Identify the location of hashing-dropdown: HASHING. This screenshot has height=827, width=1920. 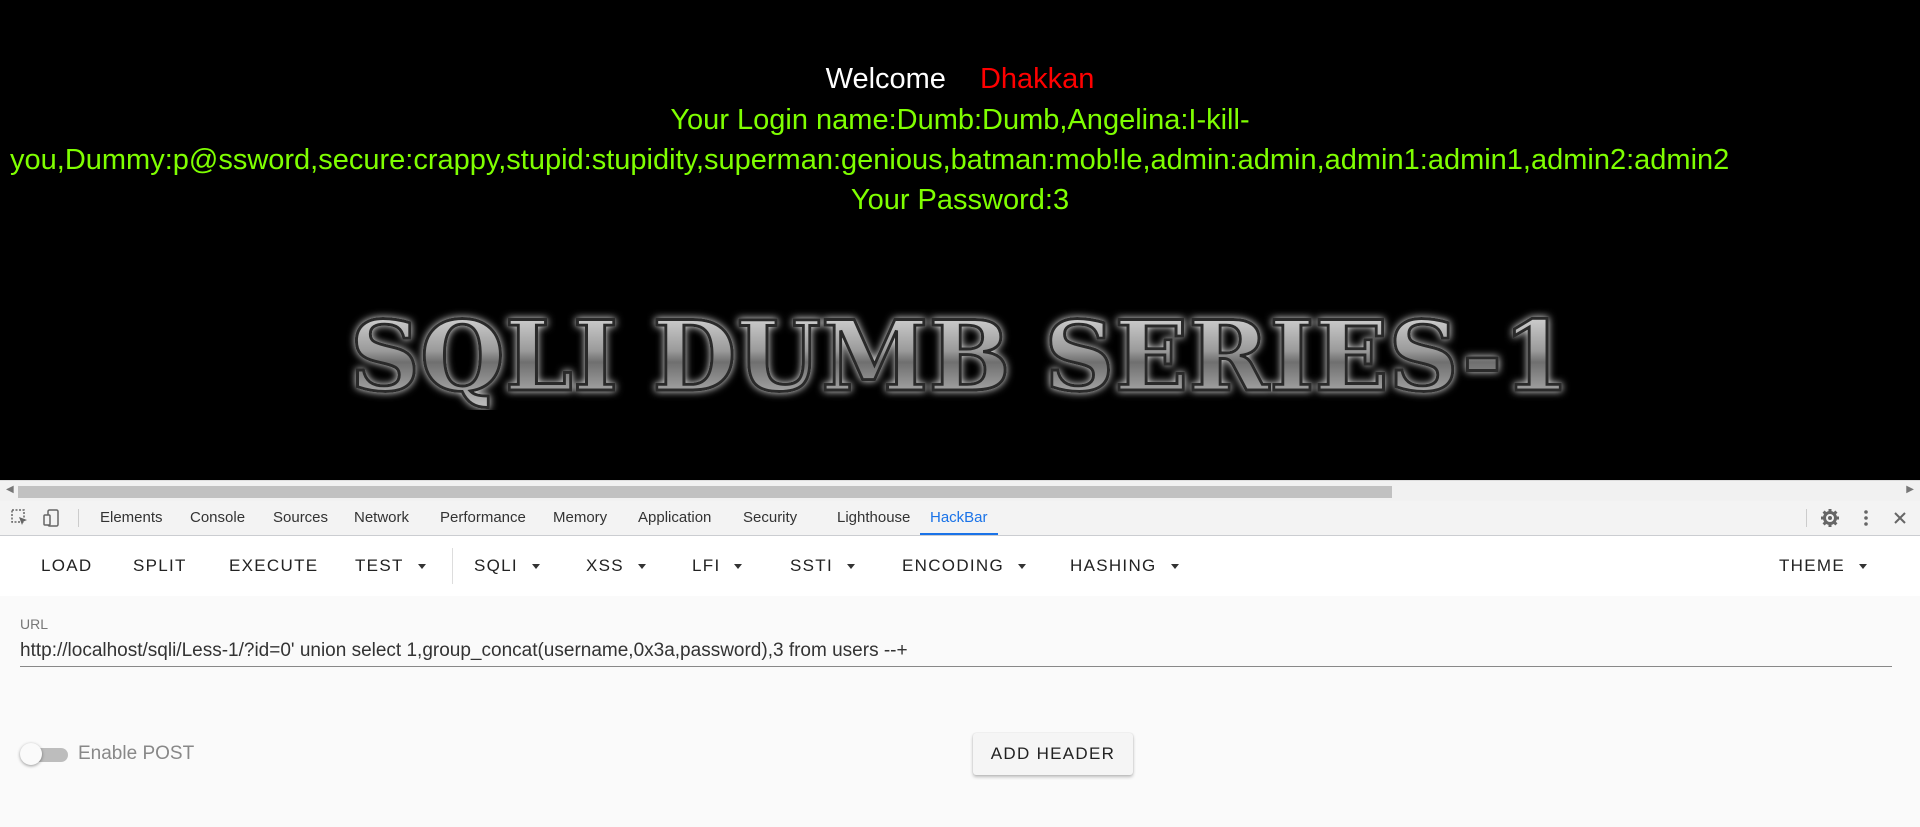
(1124, 566).